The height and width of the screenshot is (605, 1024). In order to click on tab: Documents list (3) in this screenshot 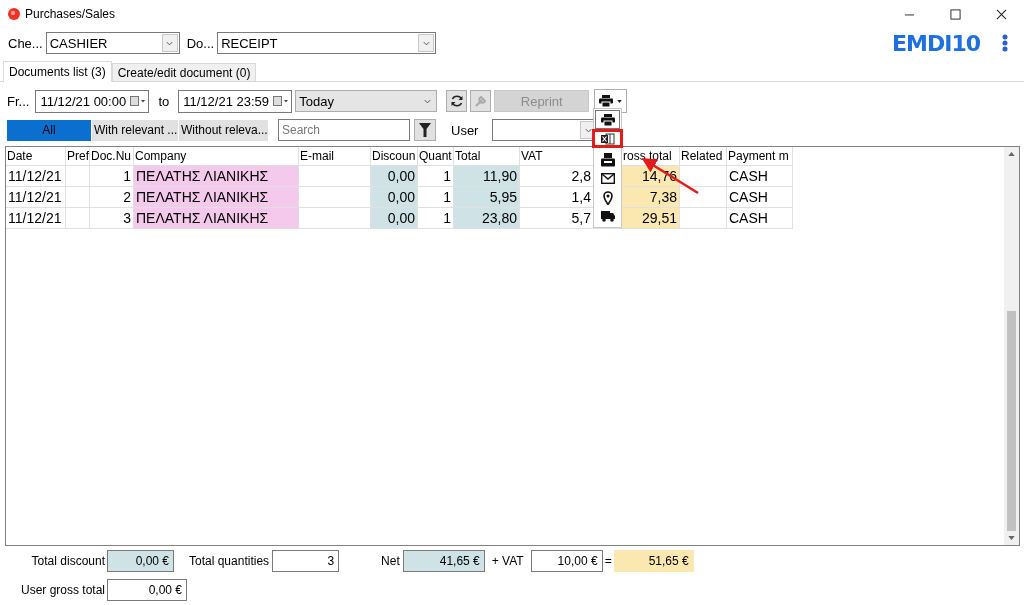, I will do `click(57, 71)`.